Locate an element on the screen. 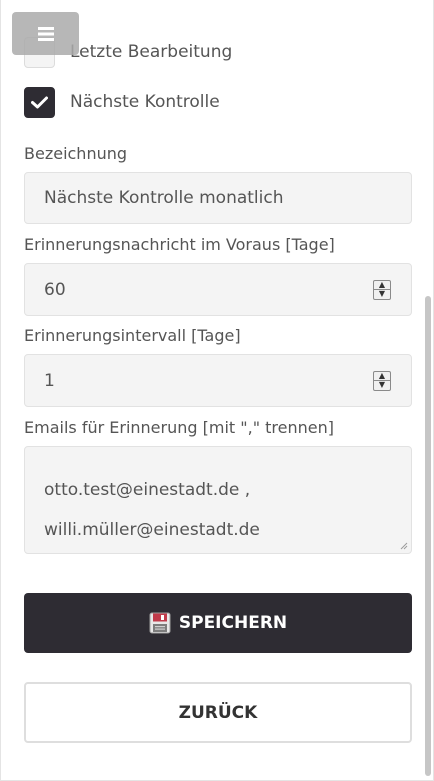 The image size is (434, 781). menu-button is located at coordinates (45, 33).